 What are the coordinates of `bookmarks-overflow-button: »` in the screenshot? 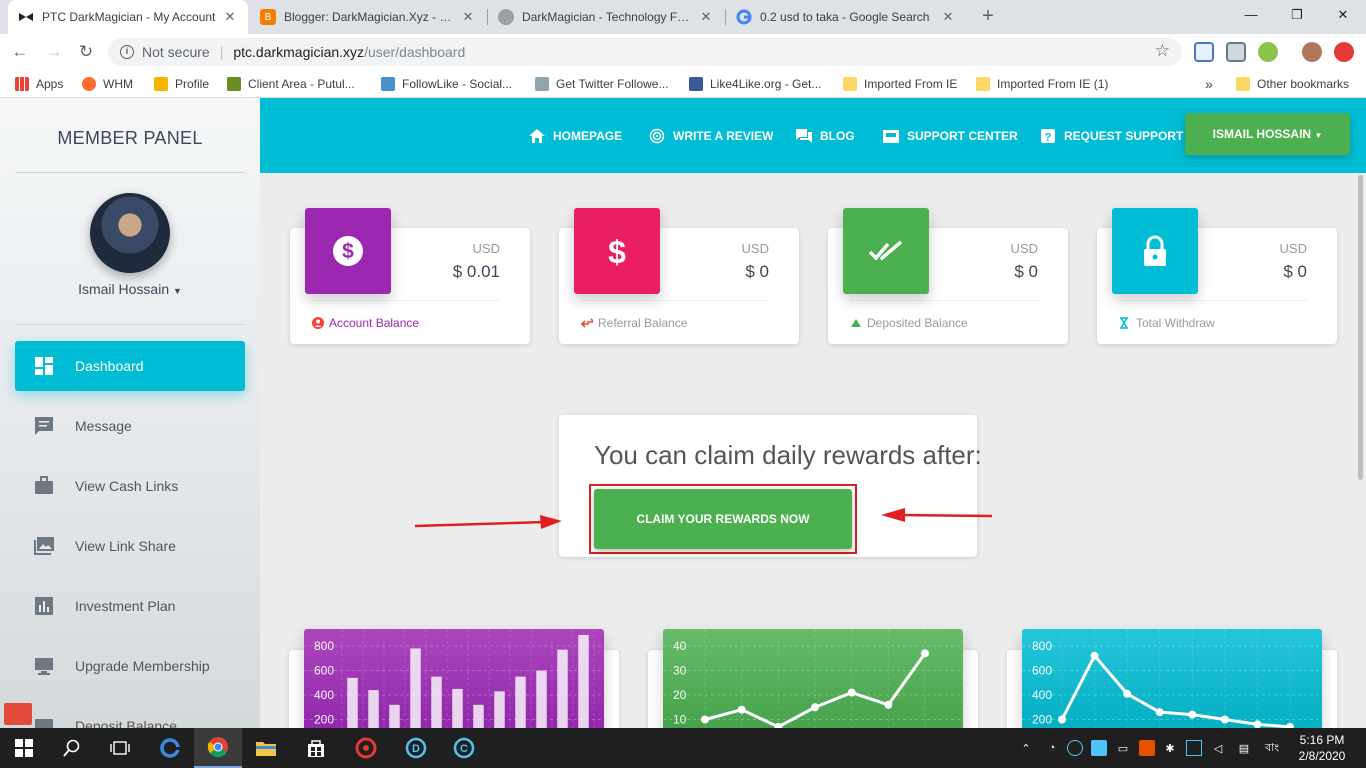 It's located at (1209, 84).